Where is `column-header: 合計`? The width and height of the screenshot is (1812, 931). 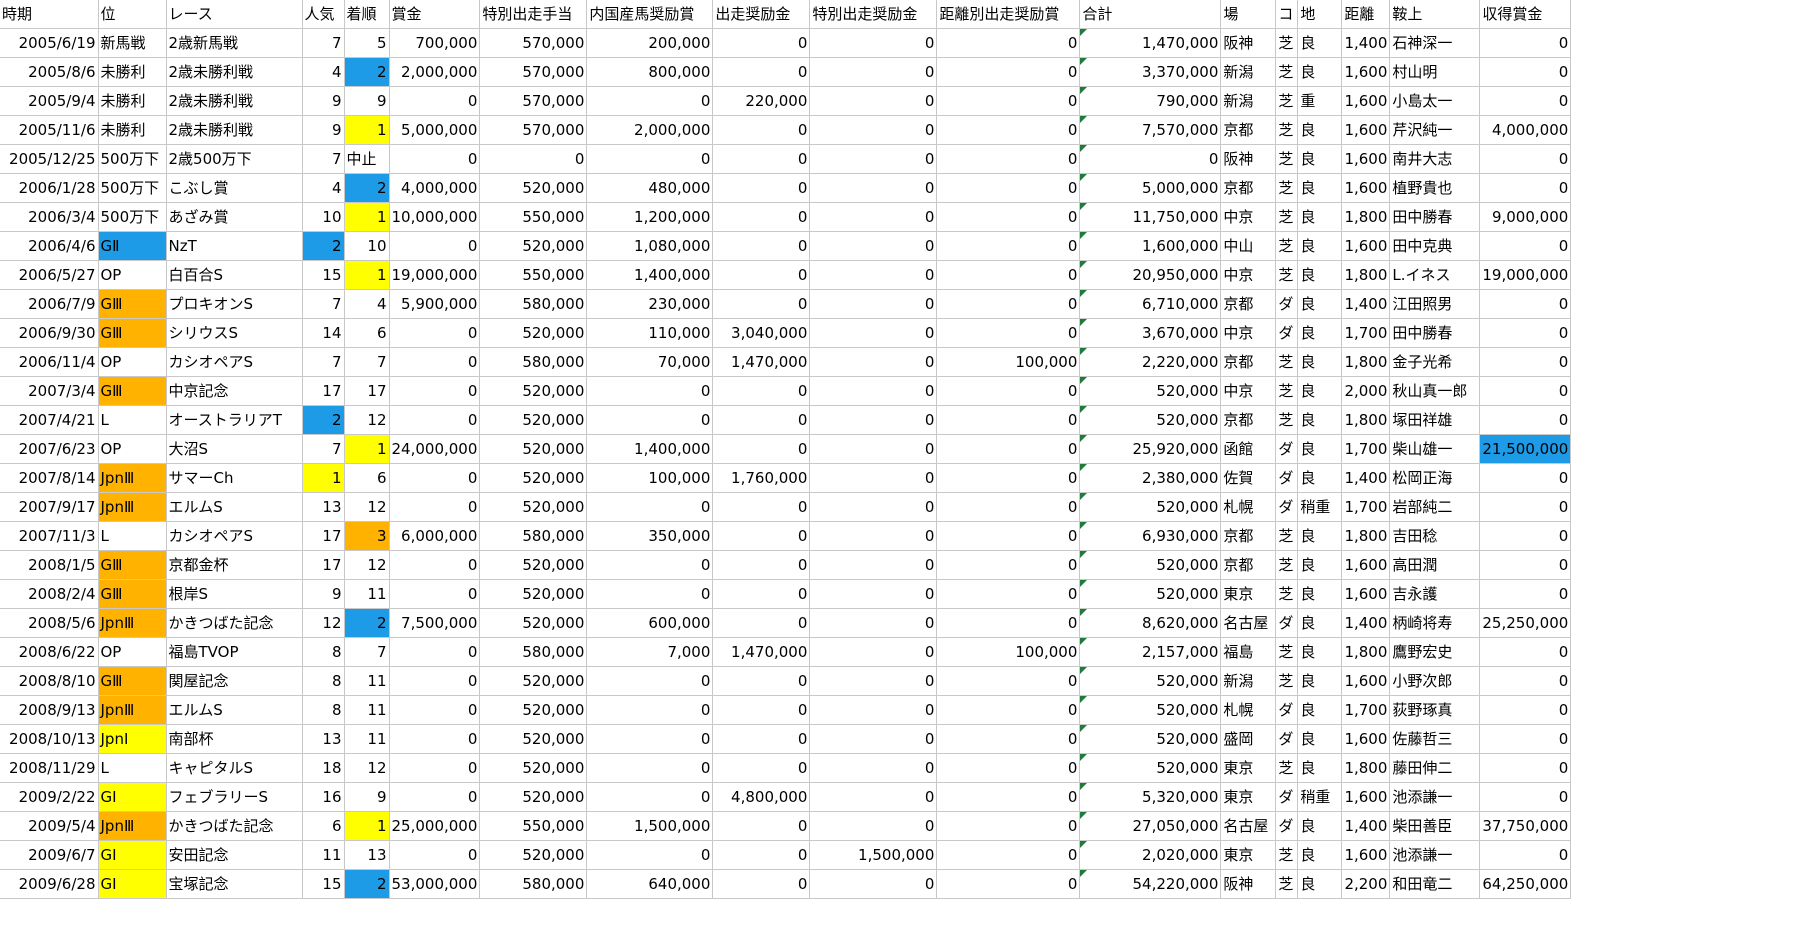 column-header: 合計 is located at coordinates (1150, 14).